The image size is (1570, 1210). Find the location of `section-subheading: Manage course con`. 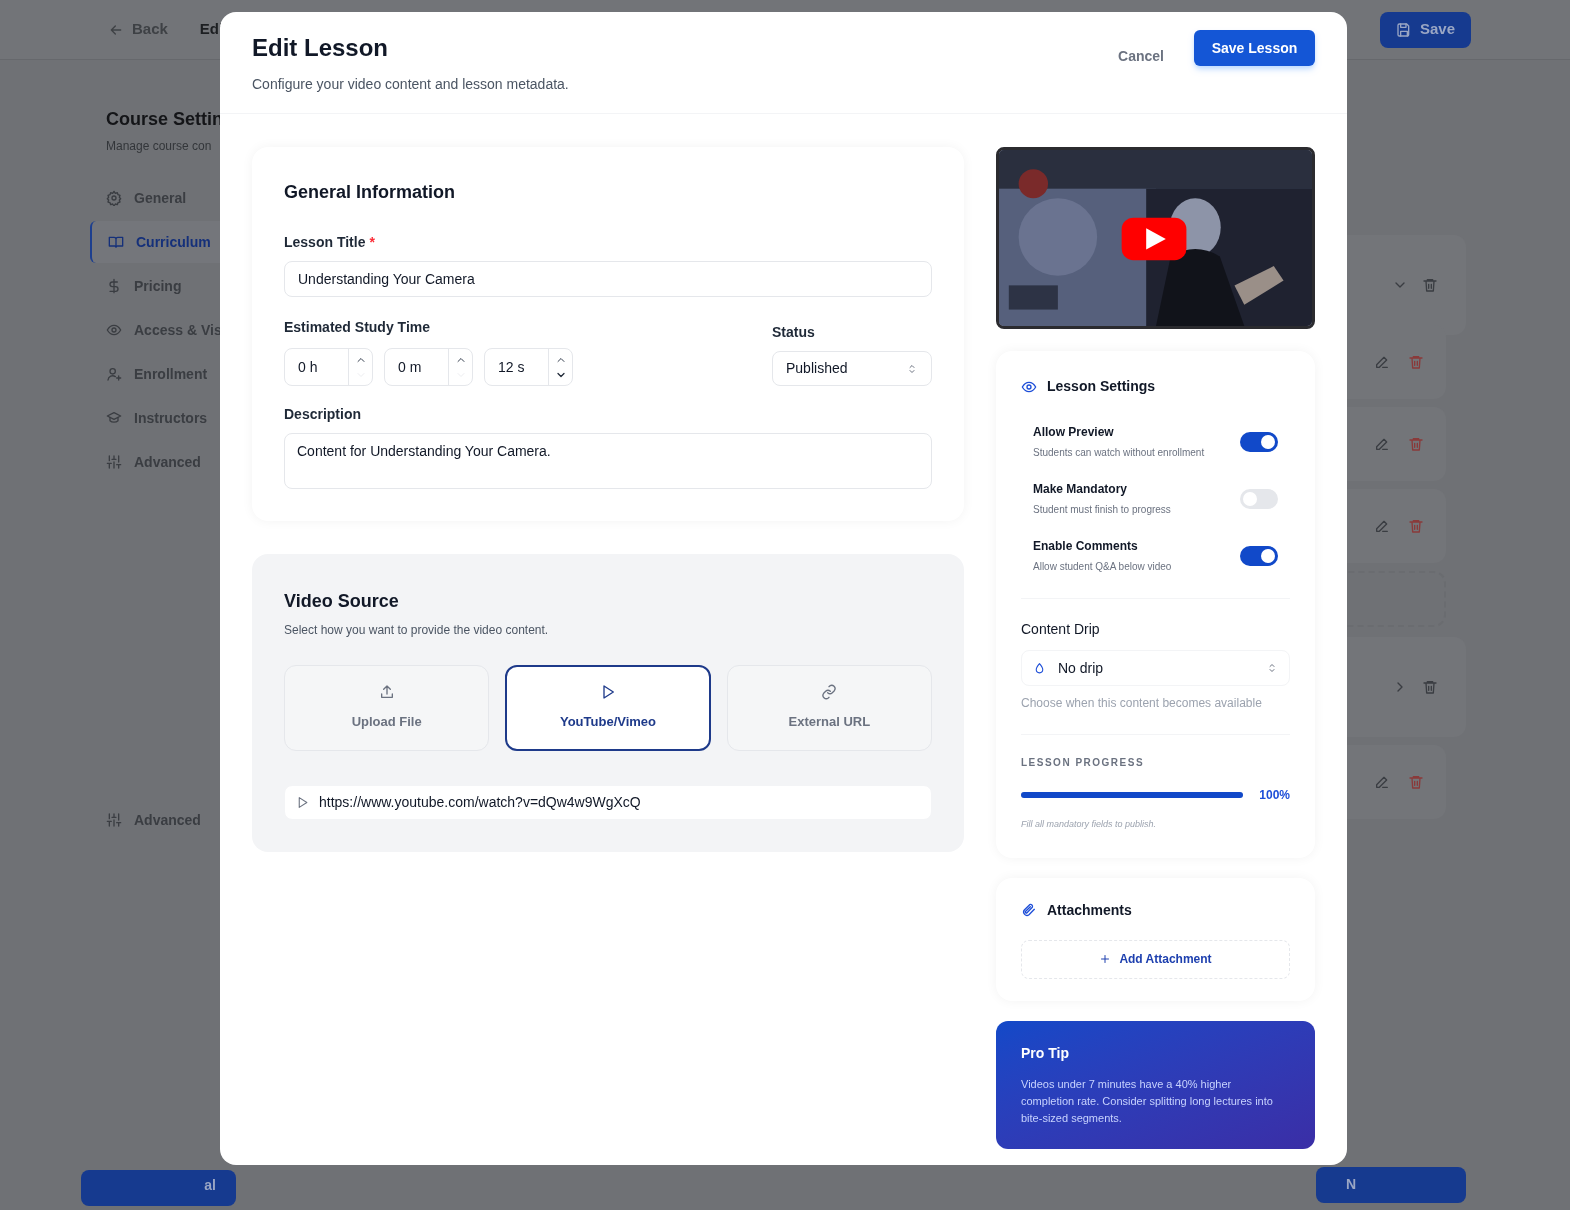

section-subheading: Manage course con is located at coordinates (159, 146).